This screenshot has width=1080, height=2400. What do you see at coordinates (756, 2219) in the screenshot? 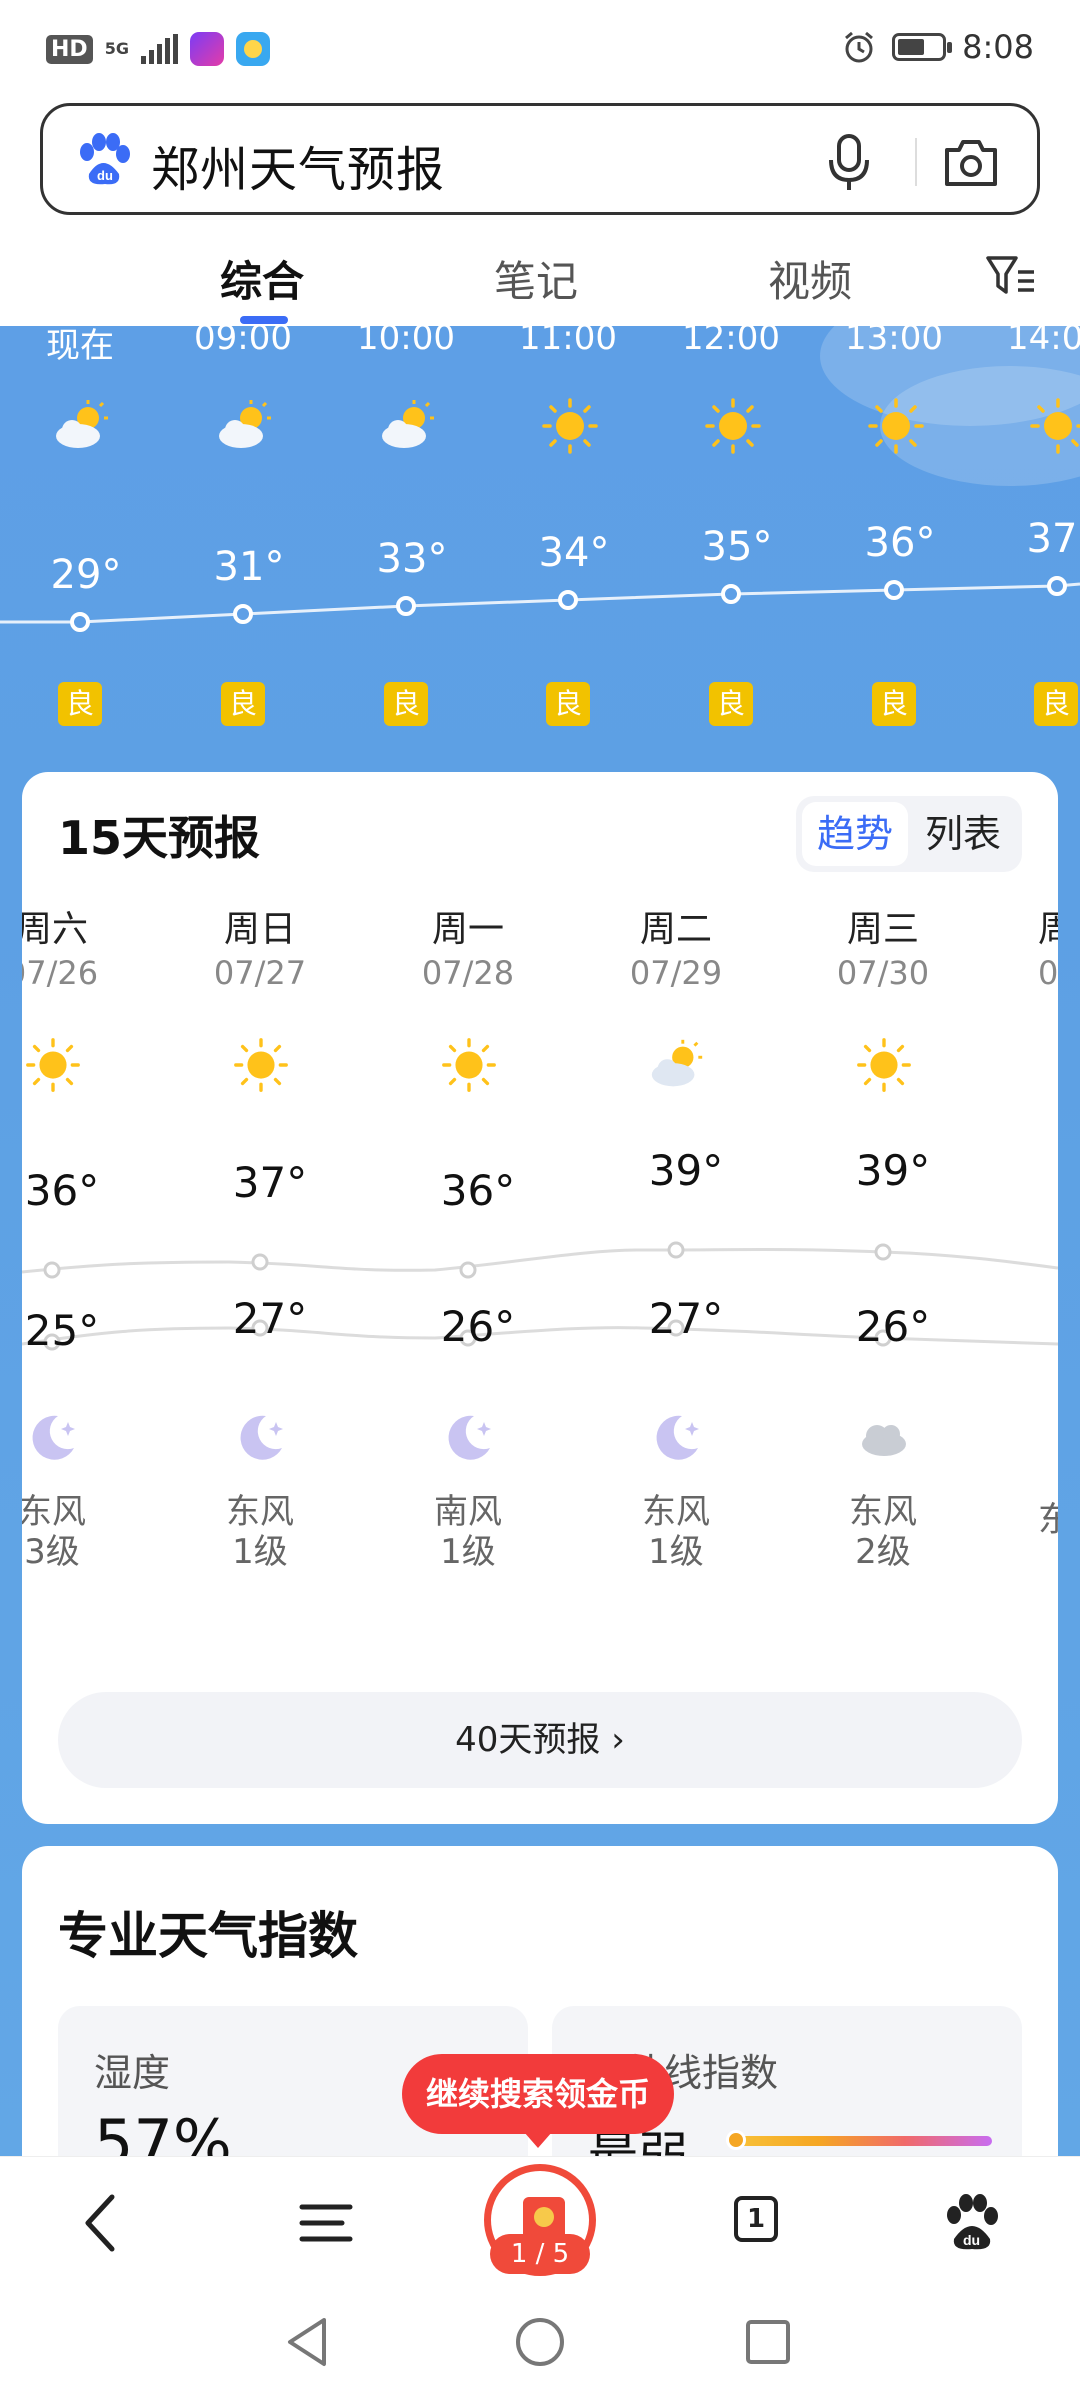
I see `tabs-icon: 1` at bounding box center [756, 2219].